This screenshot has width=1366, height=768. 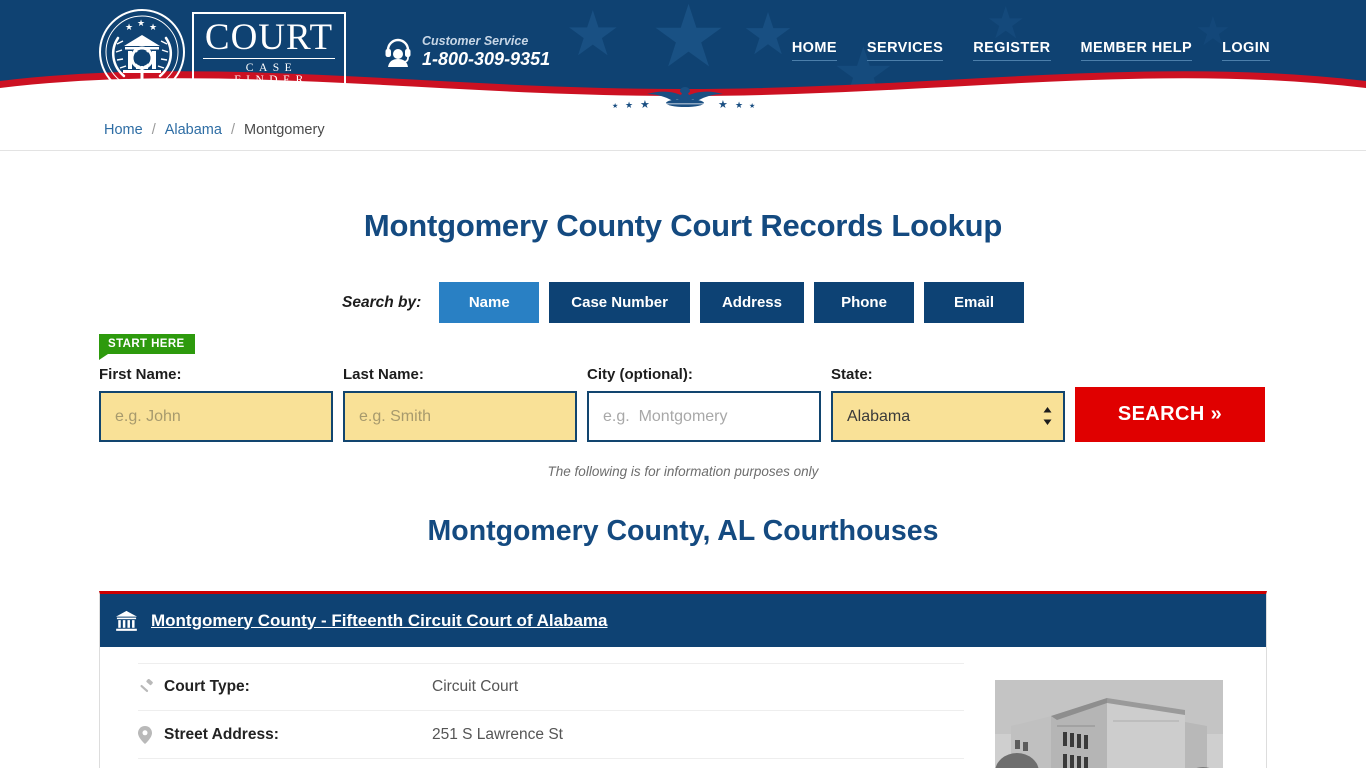 What do you see at coordinates (207, 686) in the screenshot?
I see `detail-label-court-type: Court Type:` at bounding box center [207, 686].